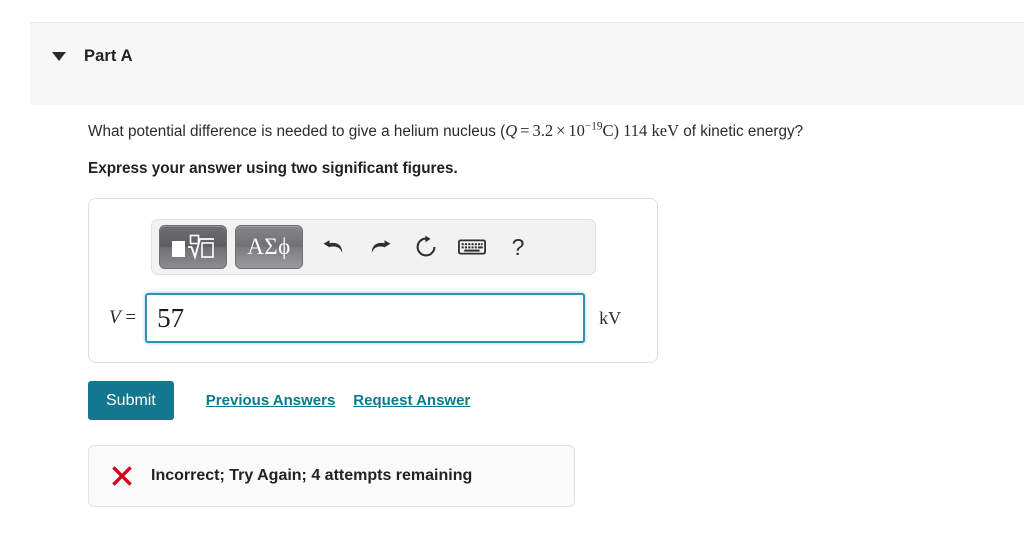 The height and width of the screenshot is (536, 1024). I want to click on incorrect-x-icon, so click(122, 476).